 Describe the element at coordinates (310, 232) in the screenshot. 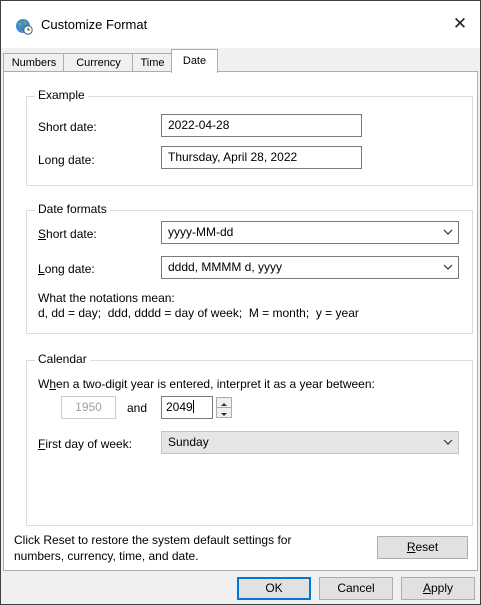

I see `short-date-format-combo: yyyy-MM-dd` at that location.